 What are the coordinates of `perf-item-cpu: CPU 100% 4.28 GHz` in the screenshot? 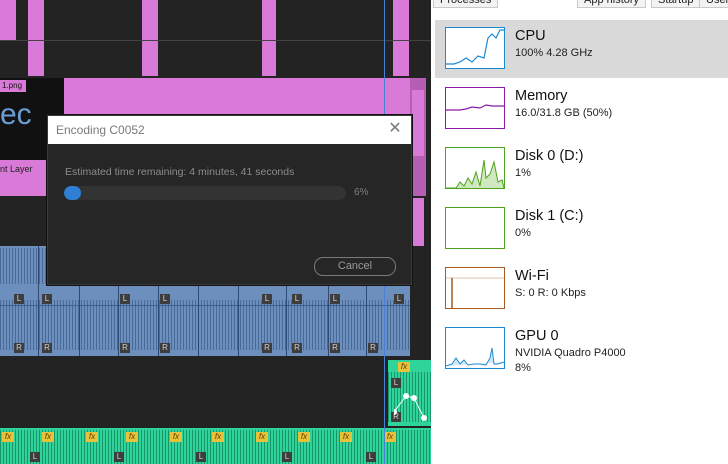 It's located at (581, 49).